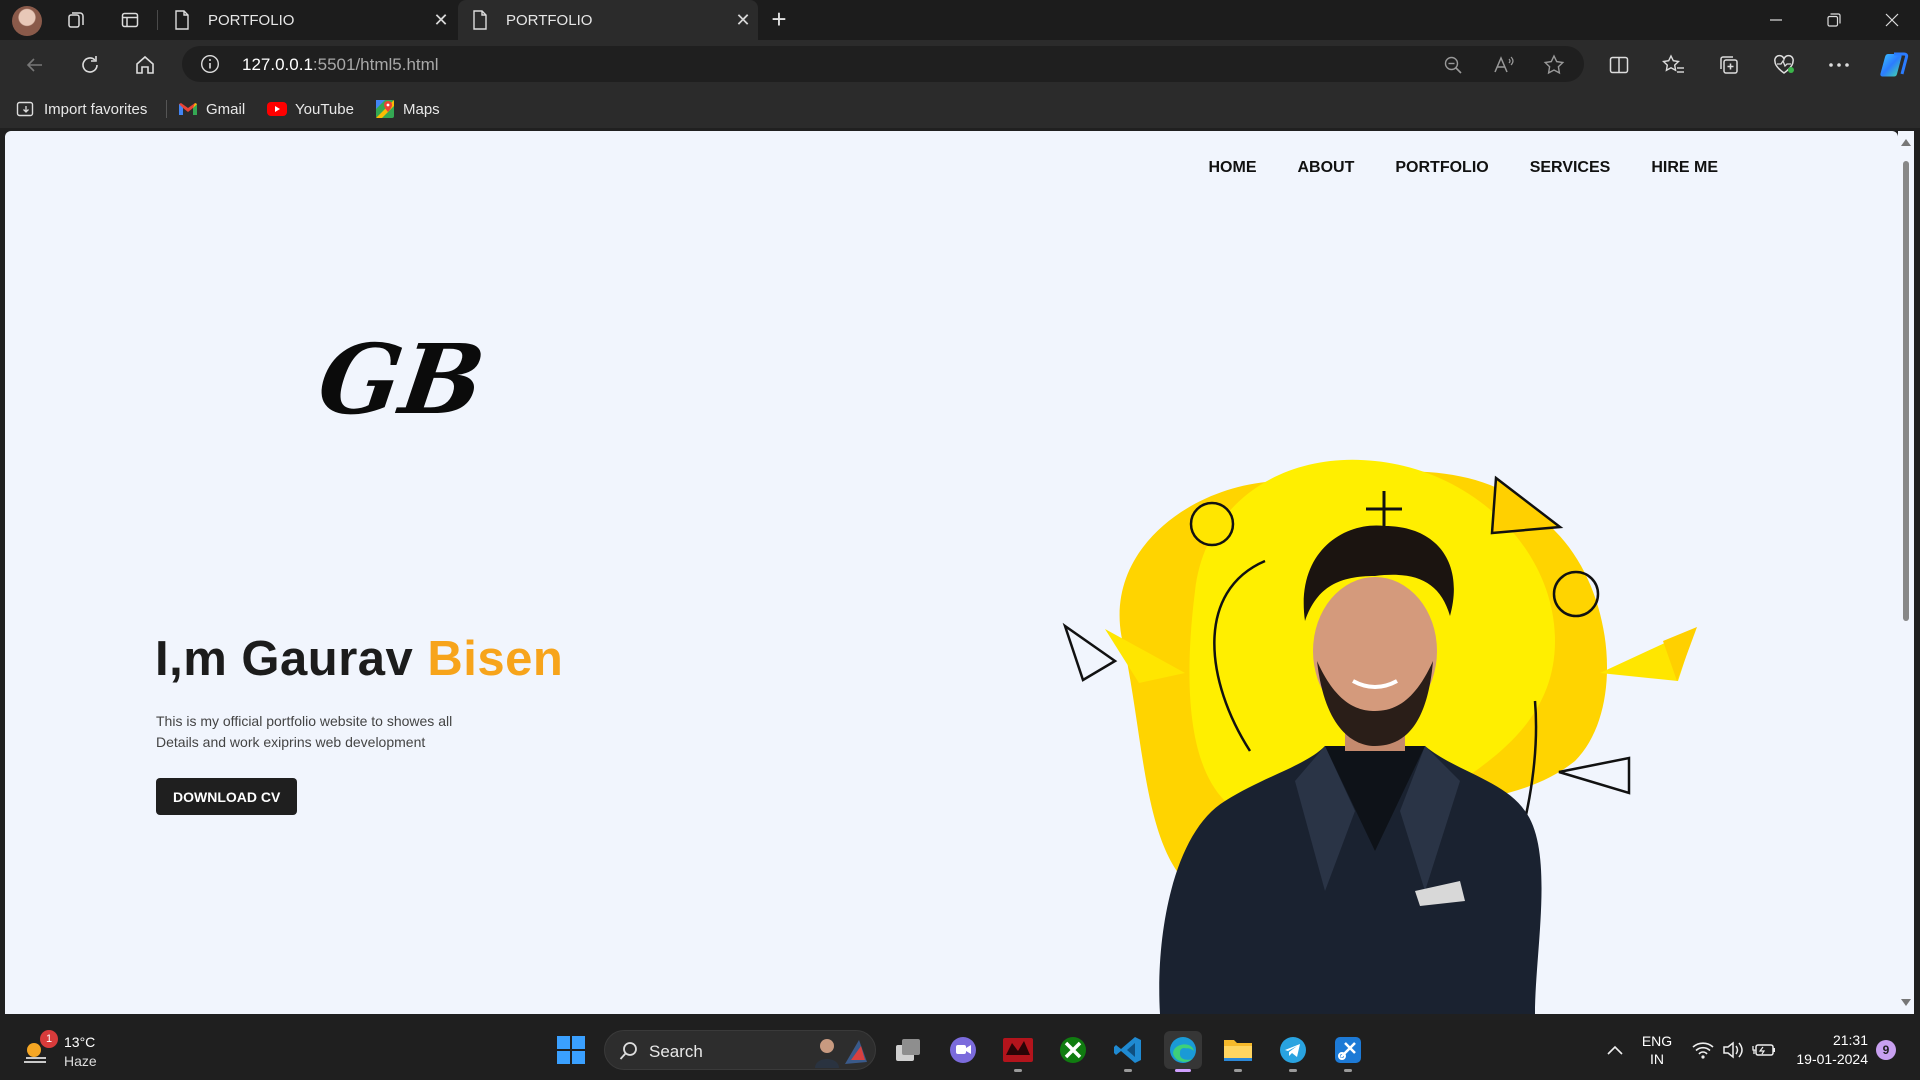 Image resolution: width=1920 pixels, height=1080 pixels. I want to click on download-cv-button: DOWNLOAD CV, so click(227, 796).